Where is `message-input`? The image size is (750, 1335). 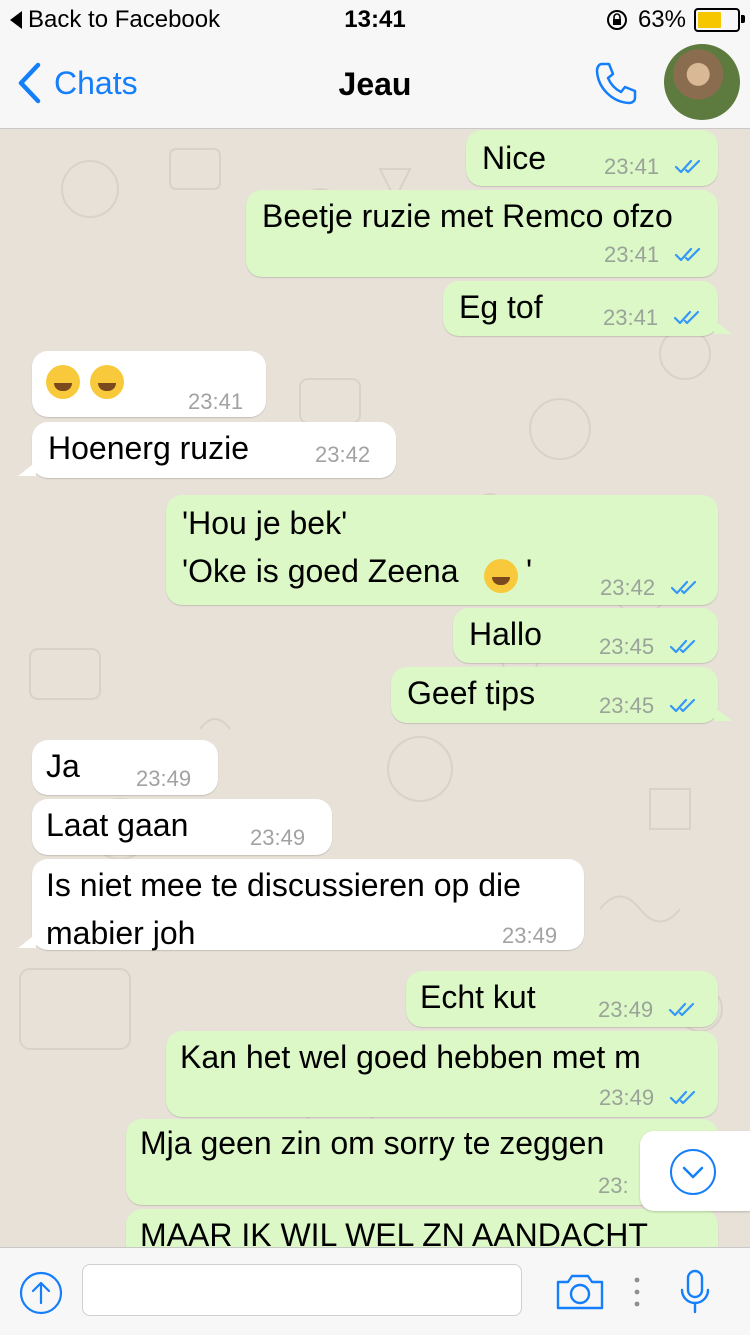 message-input is located at coordinates (302, 1290).